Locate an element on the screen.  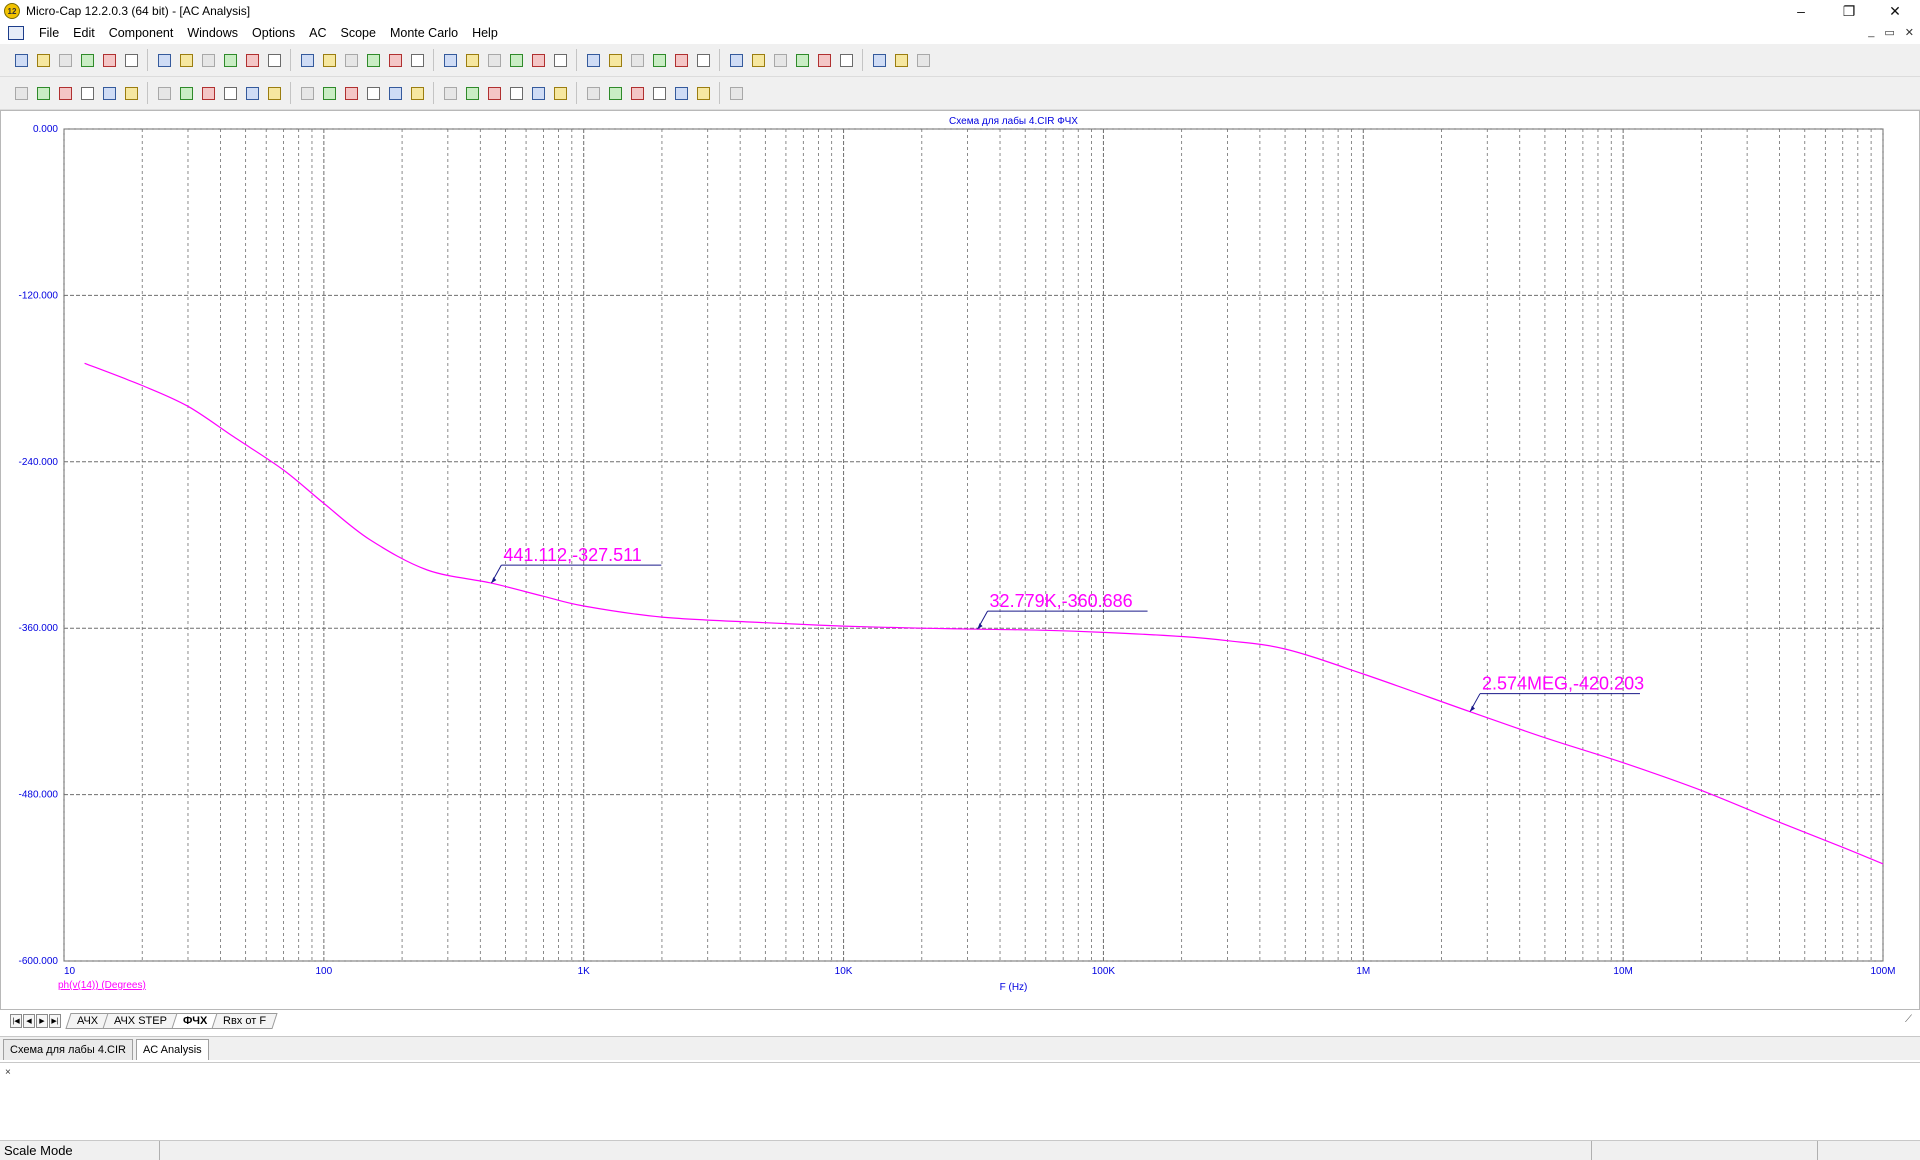
package-editor-button is located at coordinates (846, 60).